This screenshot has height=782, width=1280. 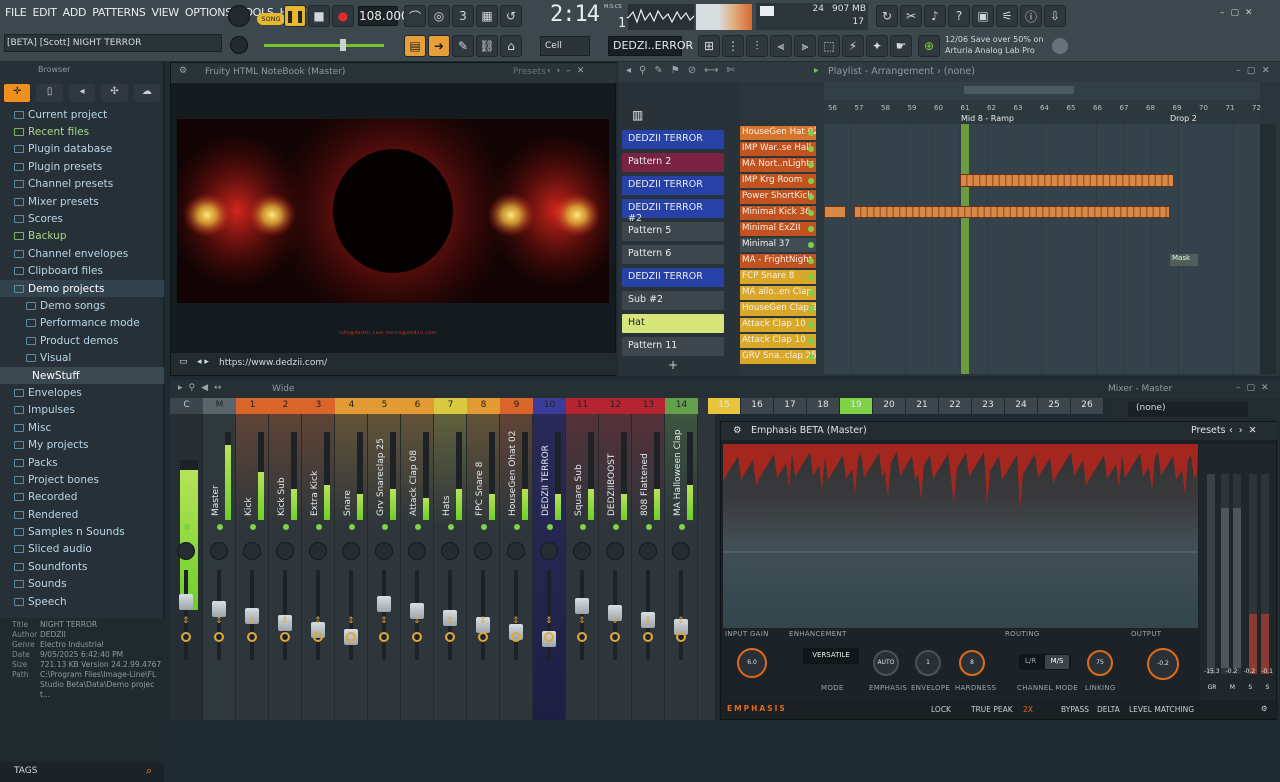 What do you see at coordinates (673, 365) in the screenshot?
I see `add-pattern-icon: +` at bounding box center [673, 365].